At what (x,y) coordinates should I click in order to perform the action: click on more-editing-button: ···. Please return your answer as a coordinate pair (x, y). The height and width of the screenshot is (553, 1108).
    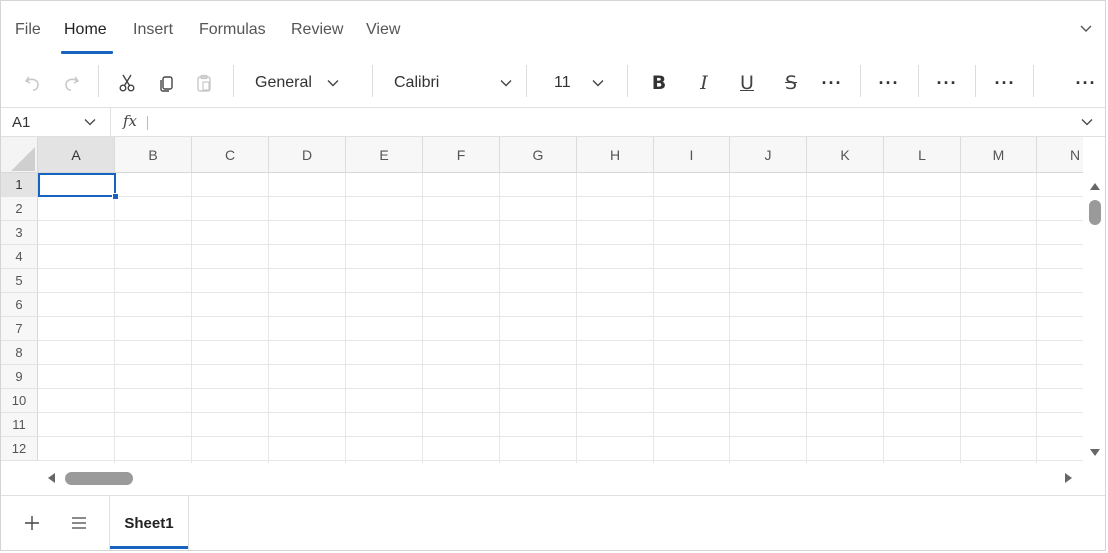
    Looking at the image, I should click on (1005, 83).